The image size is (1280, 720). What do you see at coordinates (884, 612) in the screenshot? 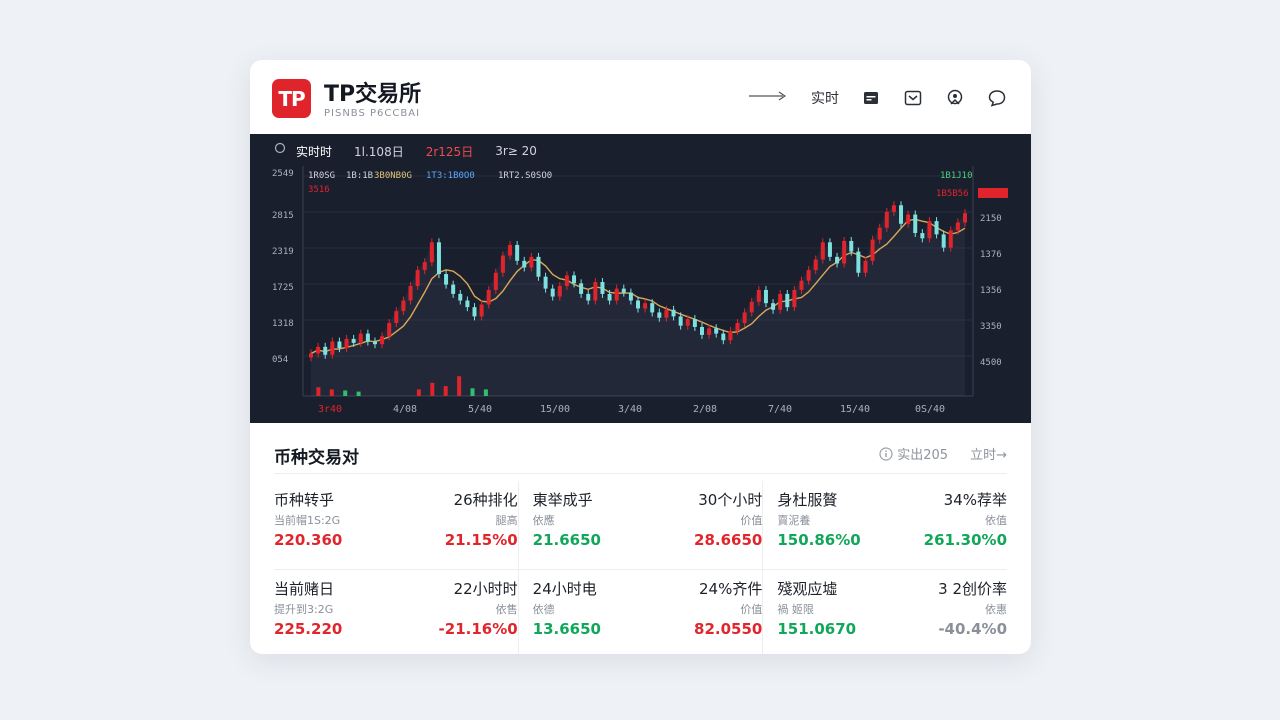
I see `stat-cell: 殘观应墟禍 姬限 151.0670 3 2创价率 依惠 -40.4%0` at bounding box center [884, 612].